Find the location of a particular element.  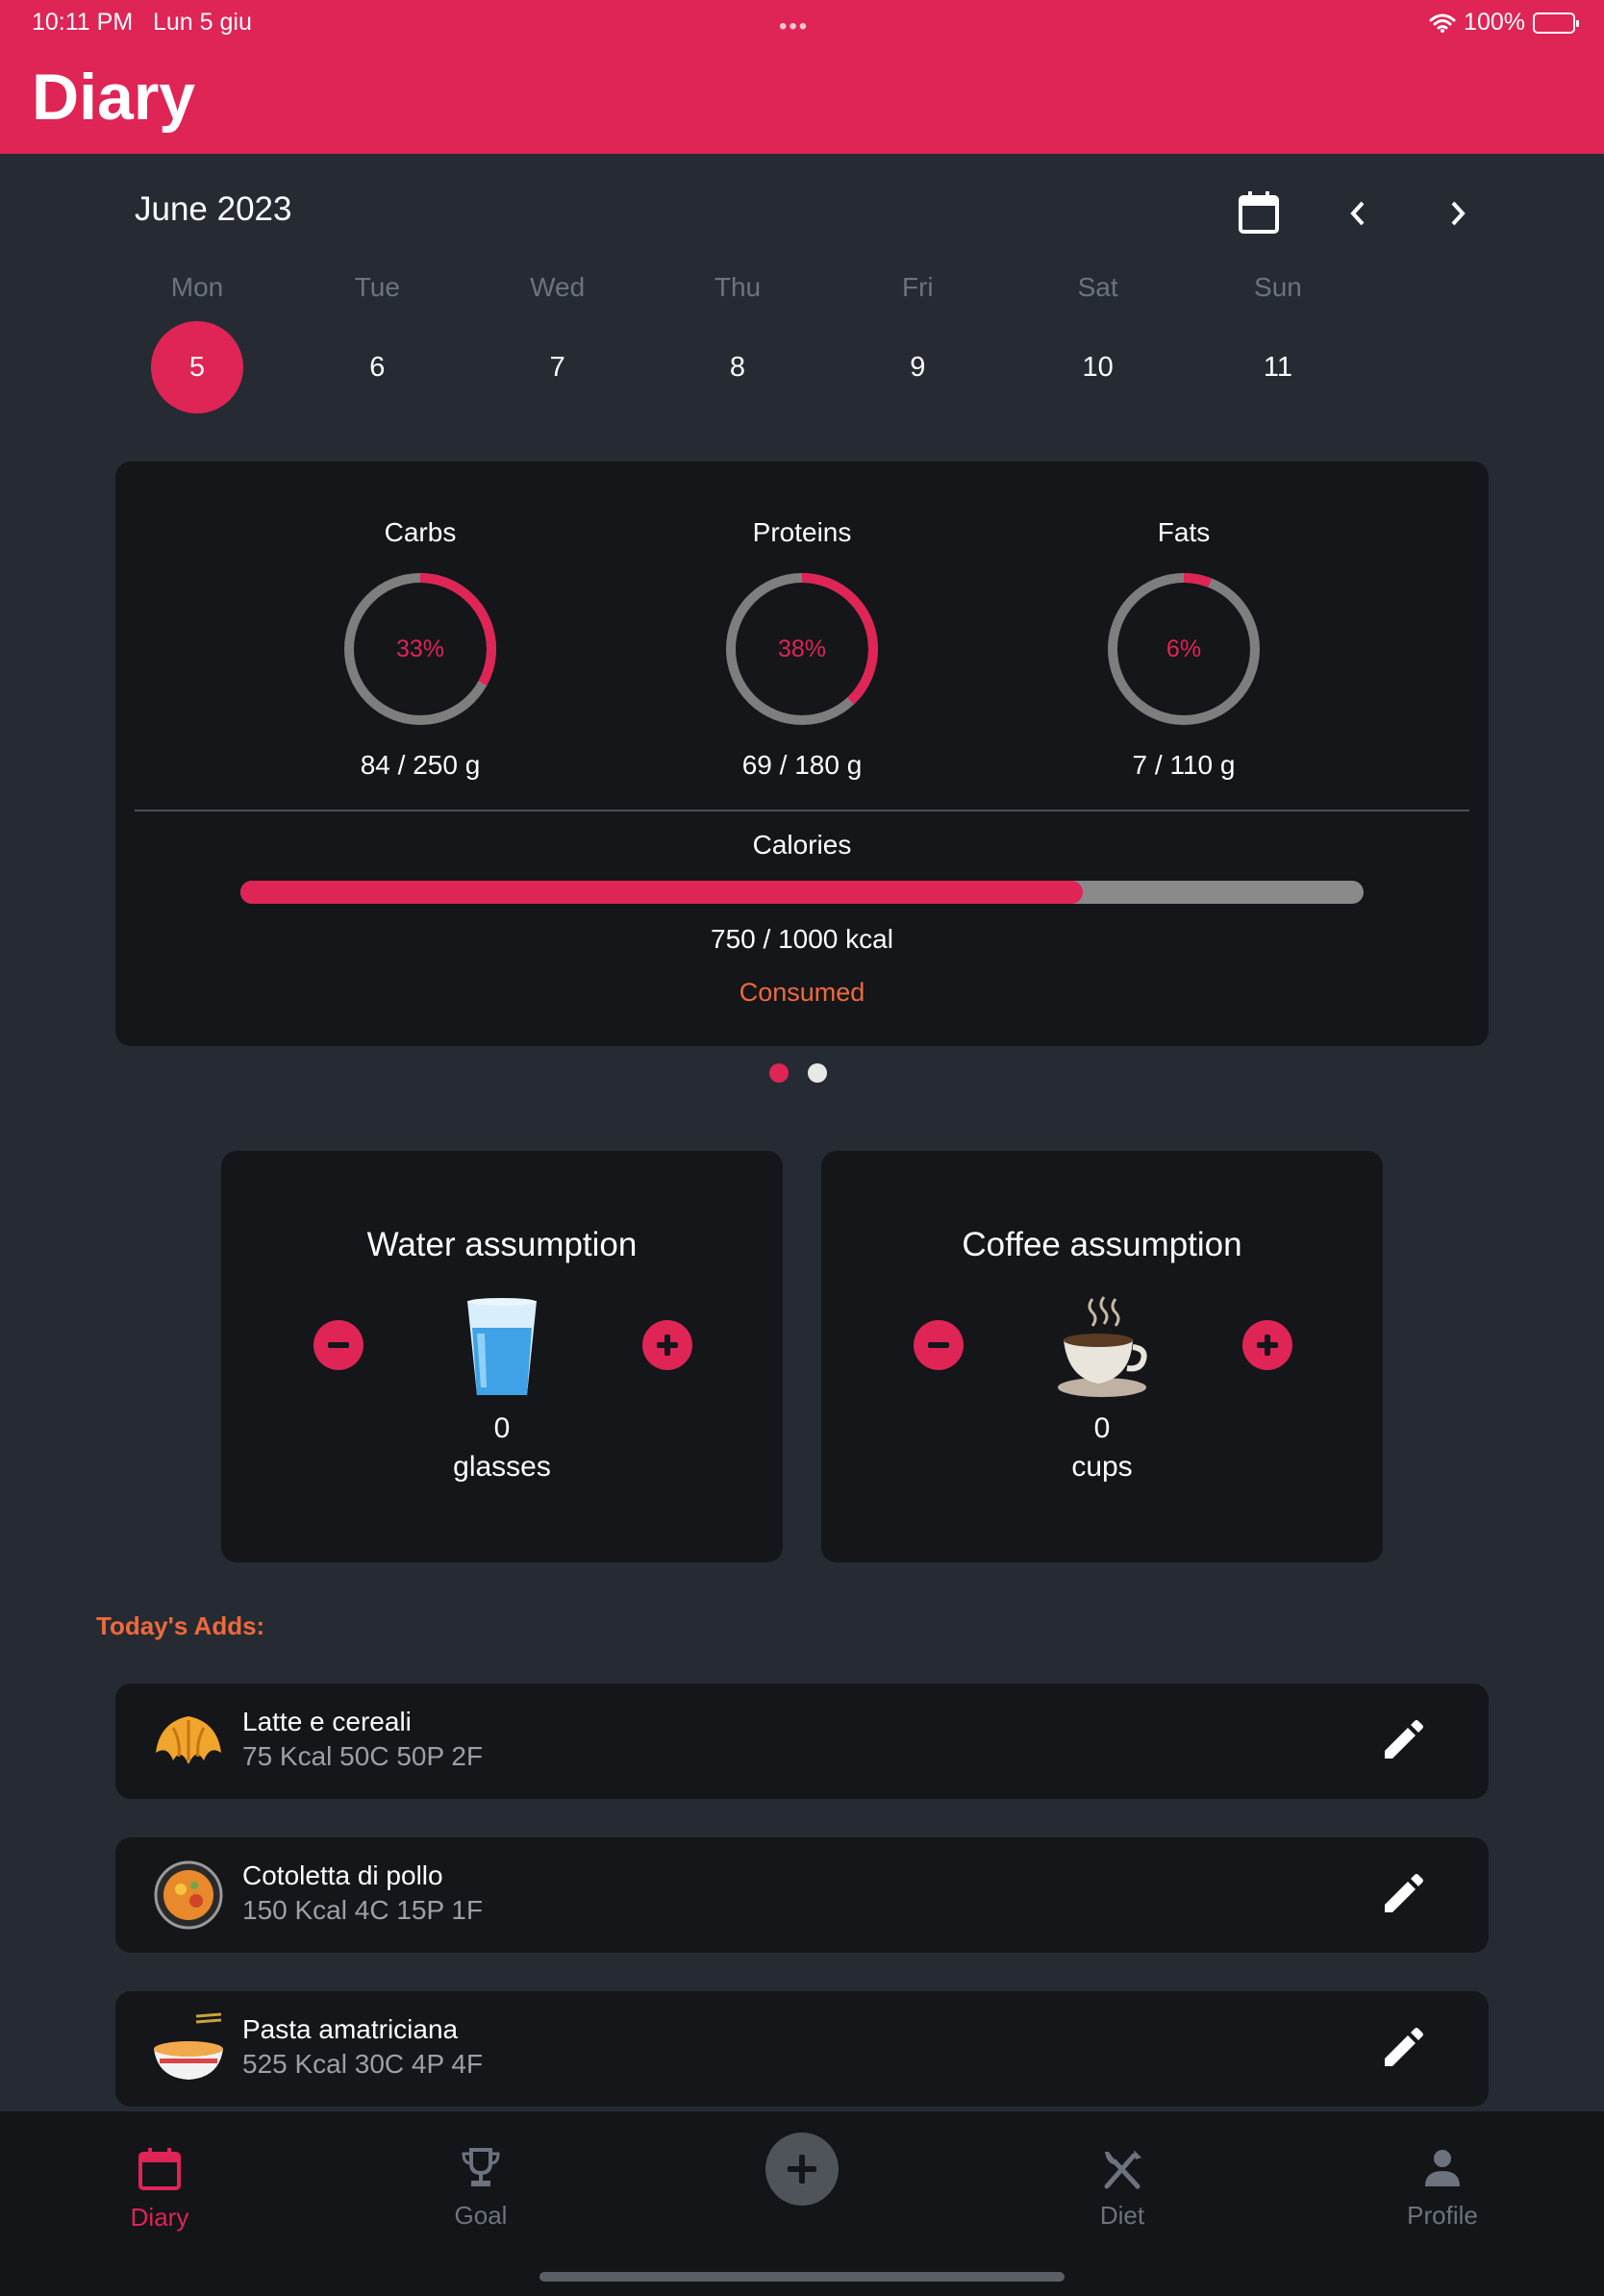

bottom-navigation: Diary Goal Diet Profile is located at coordinates (802, 2203).